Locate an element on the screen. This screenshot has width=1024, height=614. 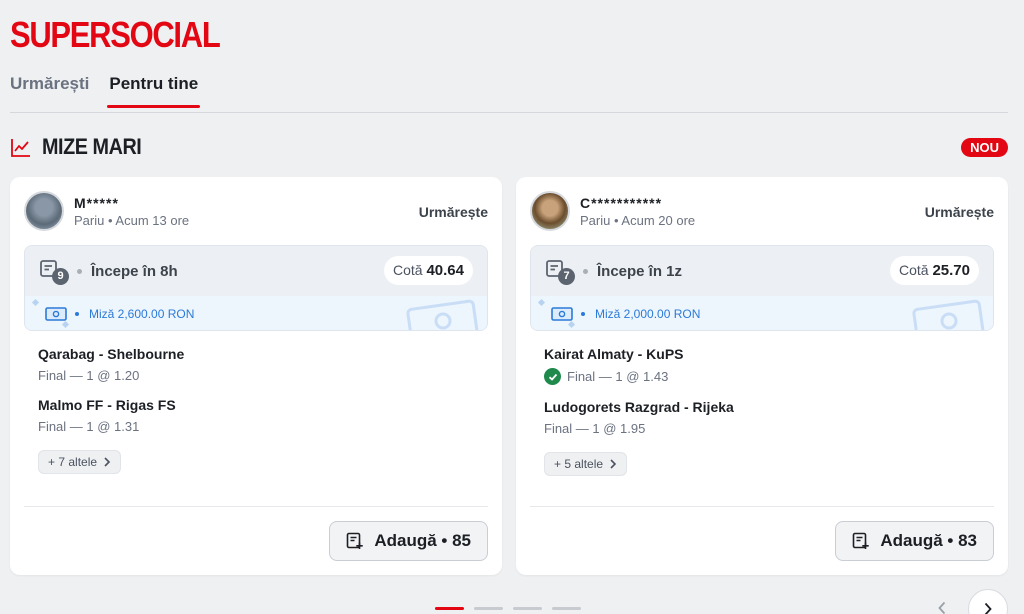
tab-following: Urmărești is located at coordinates (49, 91).